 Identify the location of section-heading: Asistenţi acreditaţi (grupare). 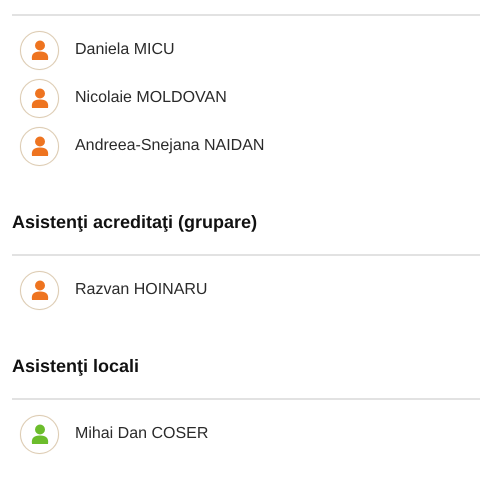
(135, 222).